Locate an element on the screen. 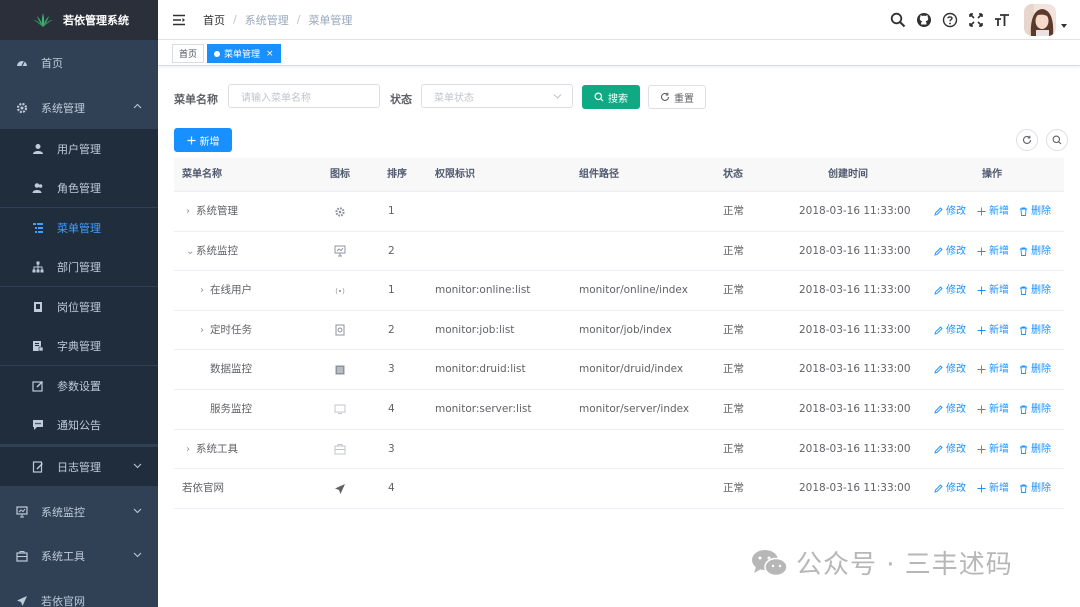 The height and width of the screenshot is (607, 1080). reset-button: 重置 is located at coordinates (677, 97).